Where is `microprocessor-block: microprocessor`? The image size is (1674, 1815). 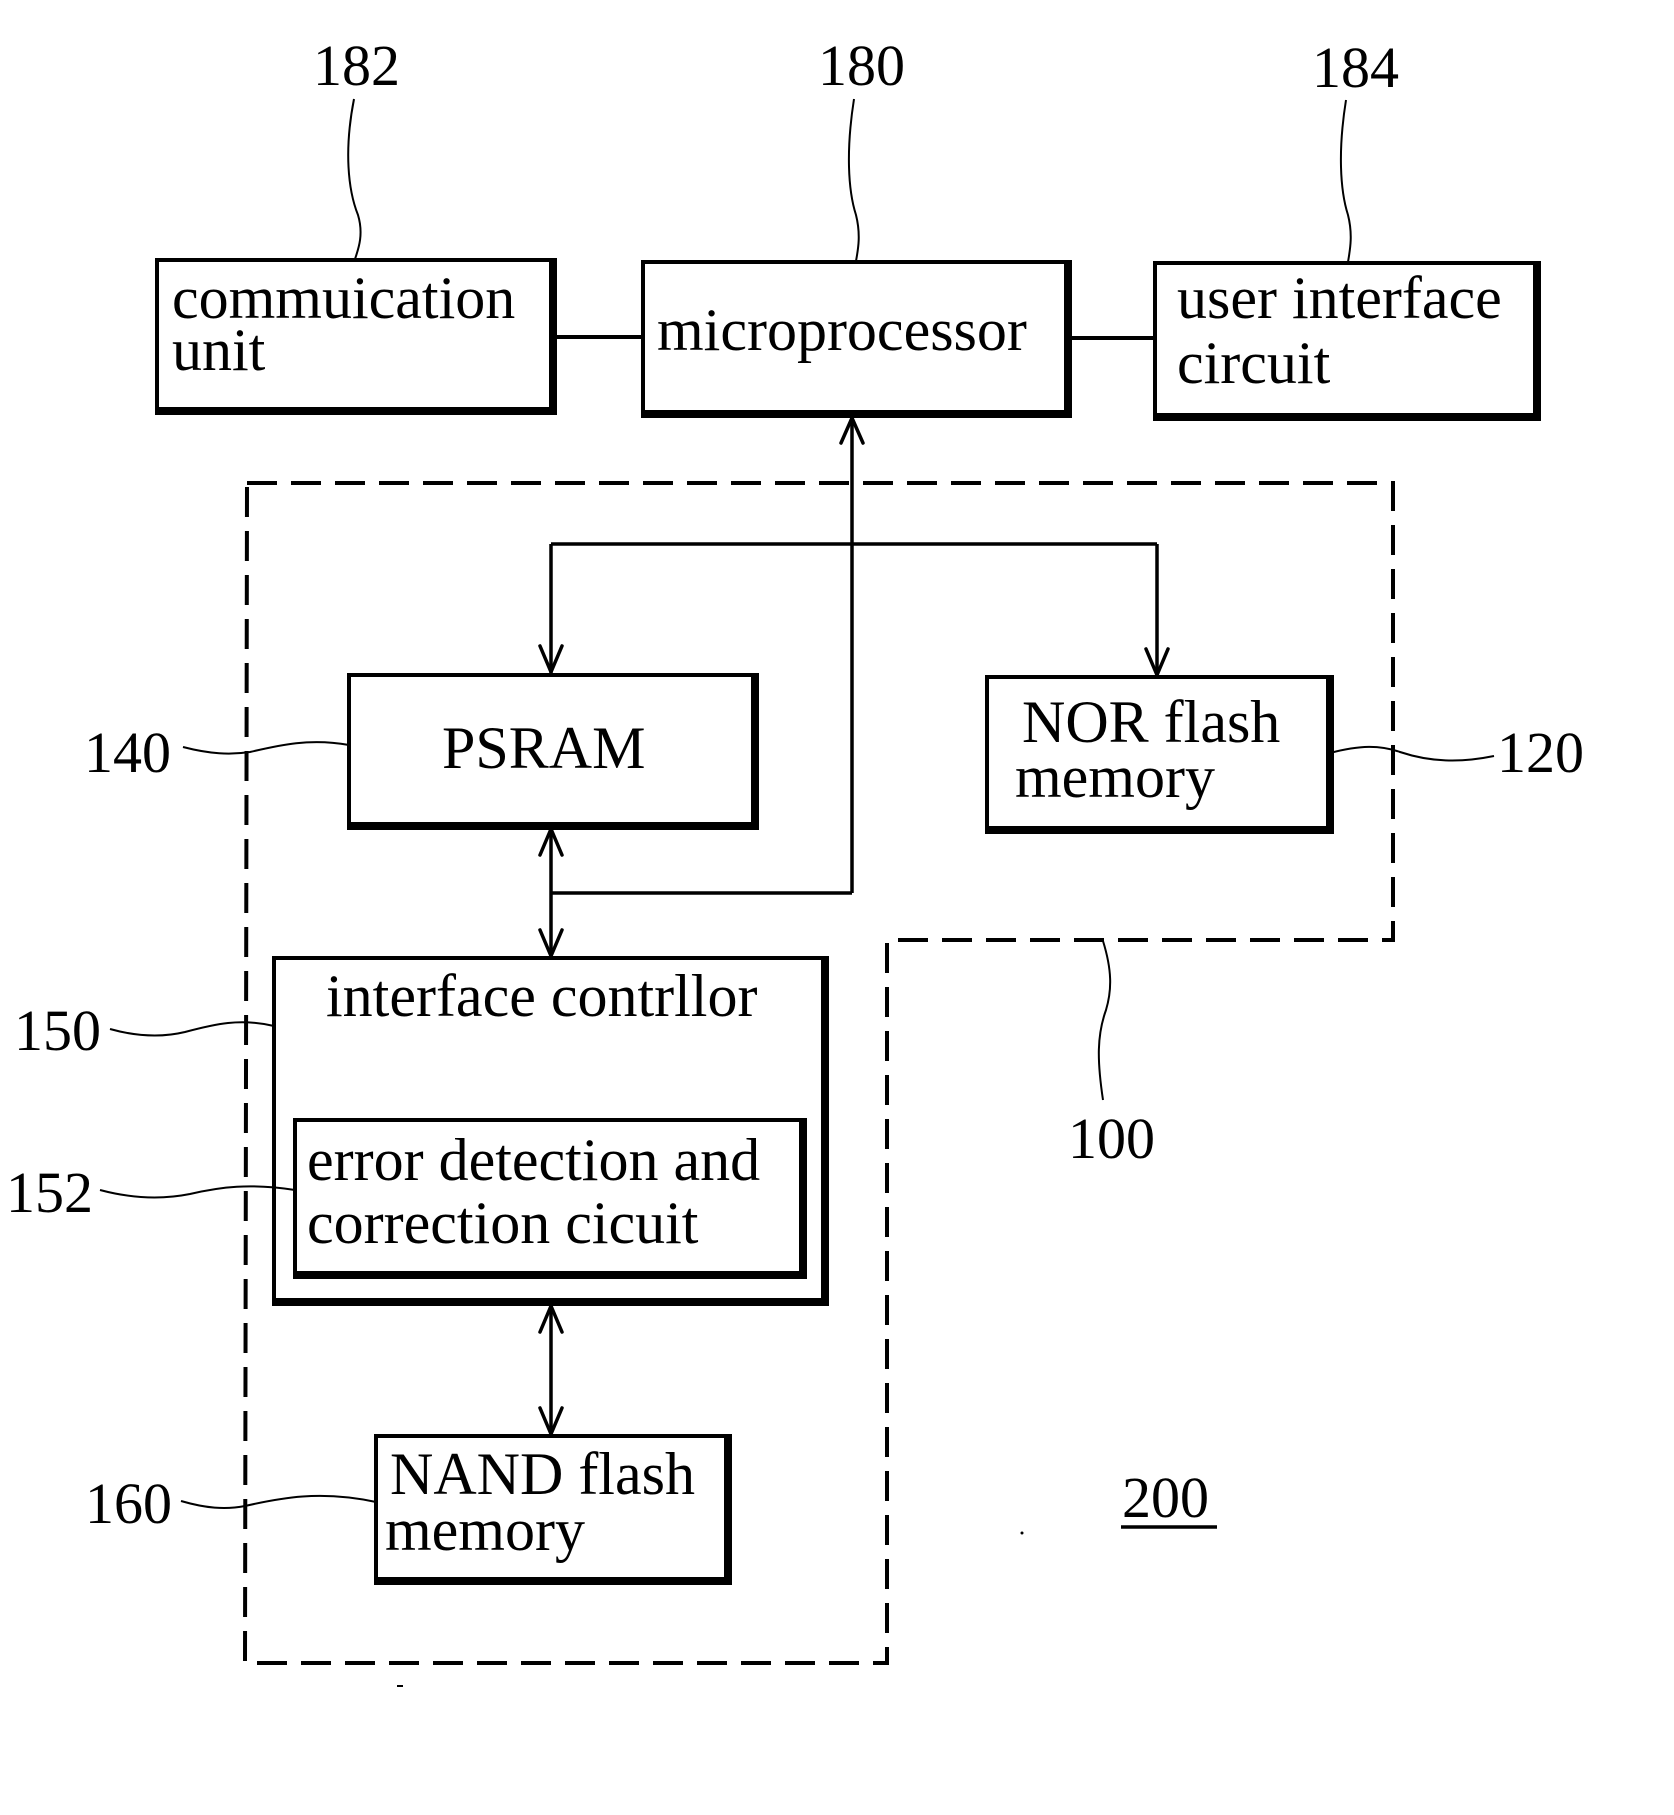
microprocessor-block: microprocessor is located at coordinates (856, 339).